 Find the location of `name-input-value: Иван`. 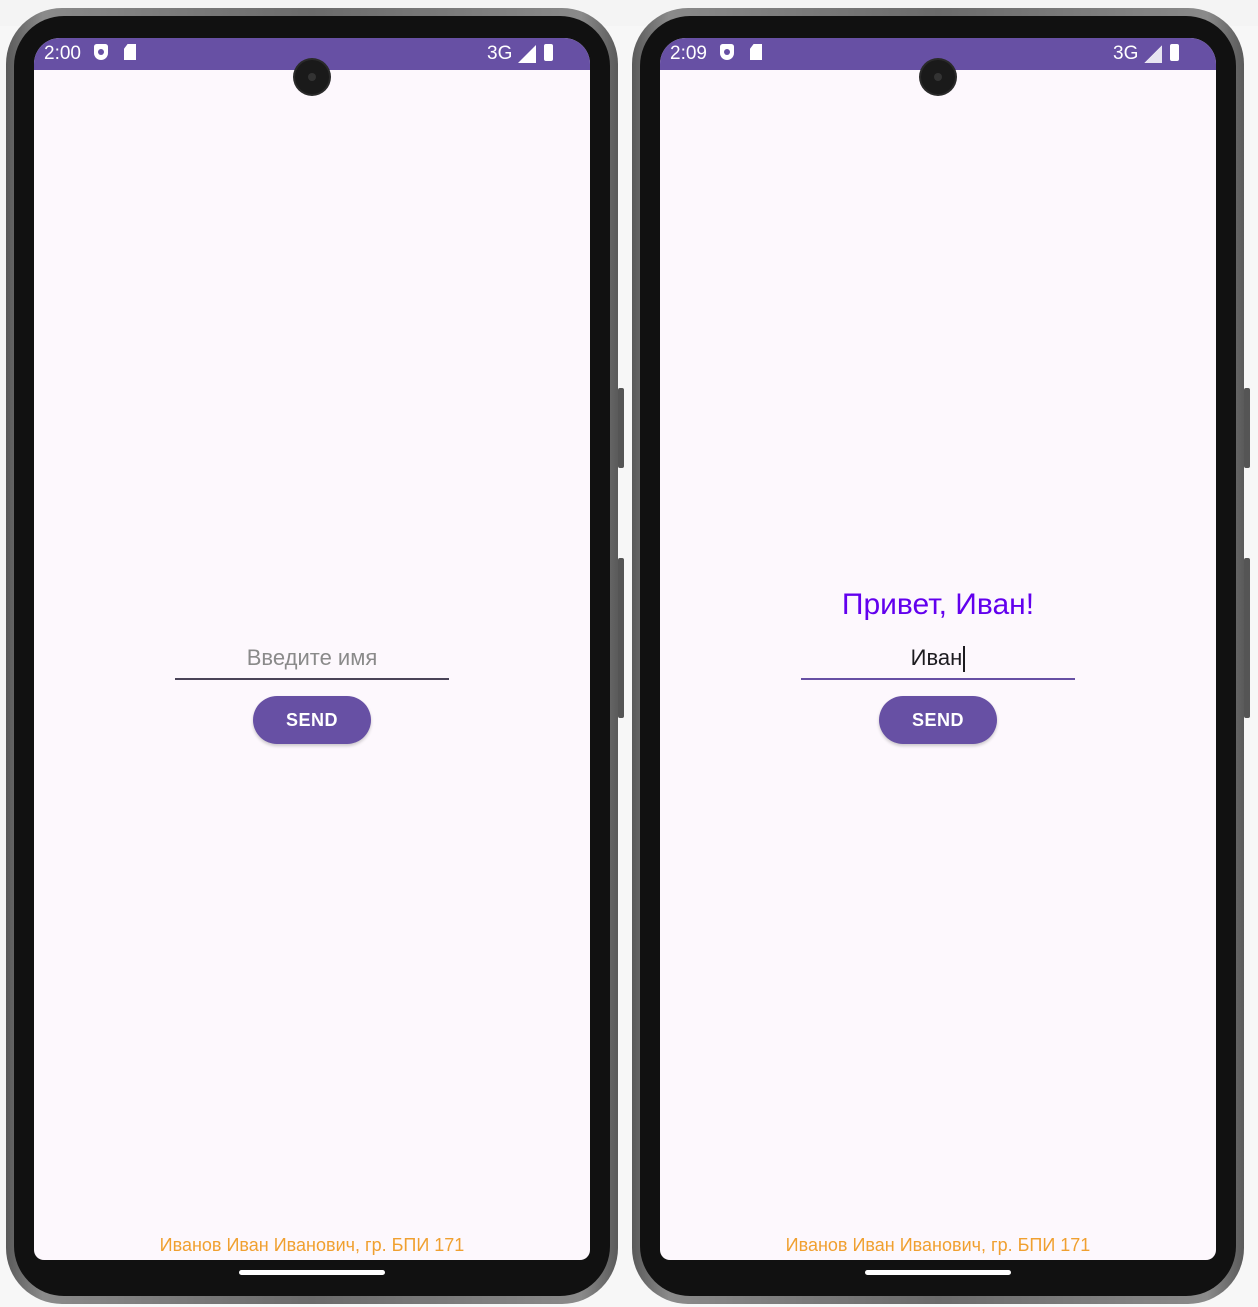

name-input-value: Иван is located at coordinates (936, 657).